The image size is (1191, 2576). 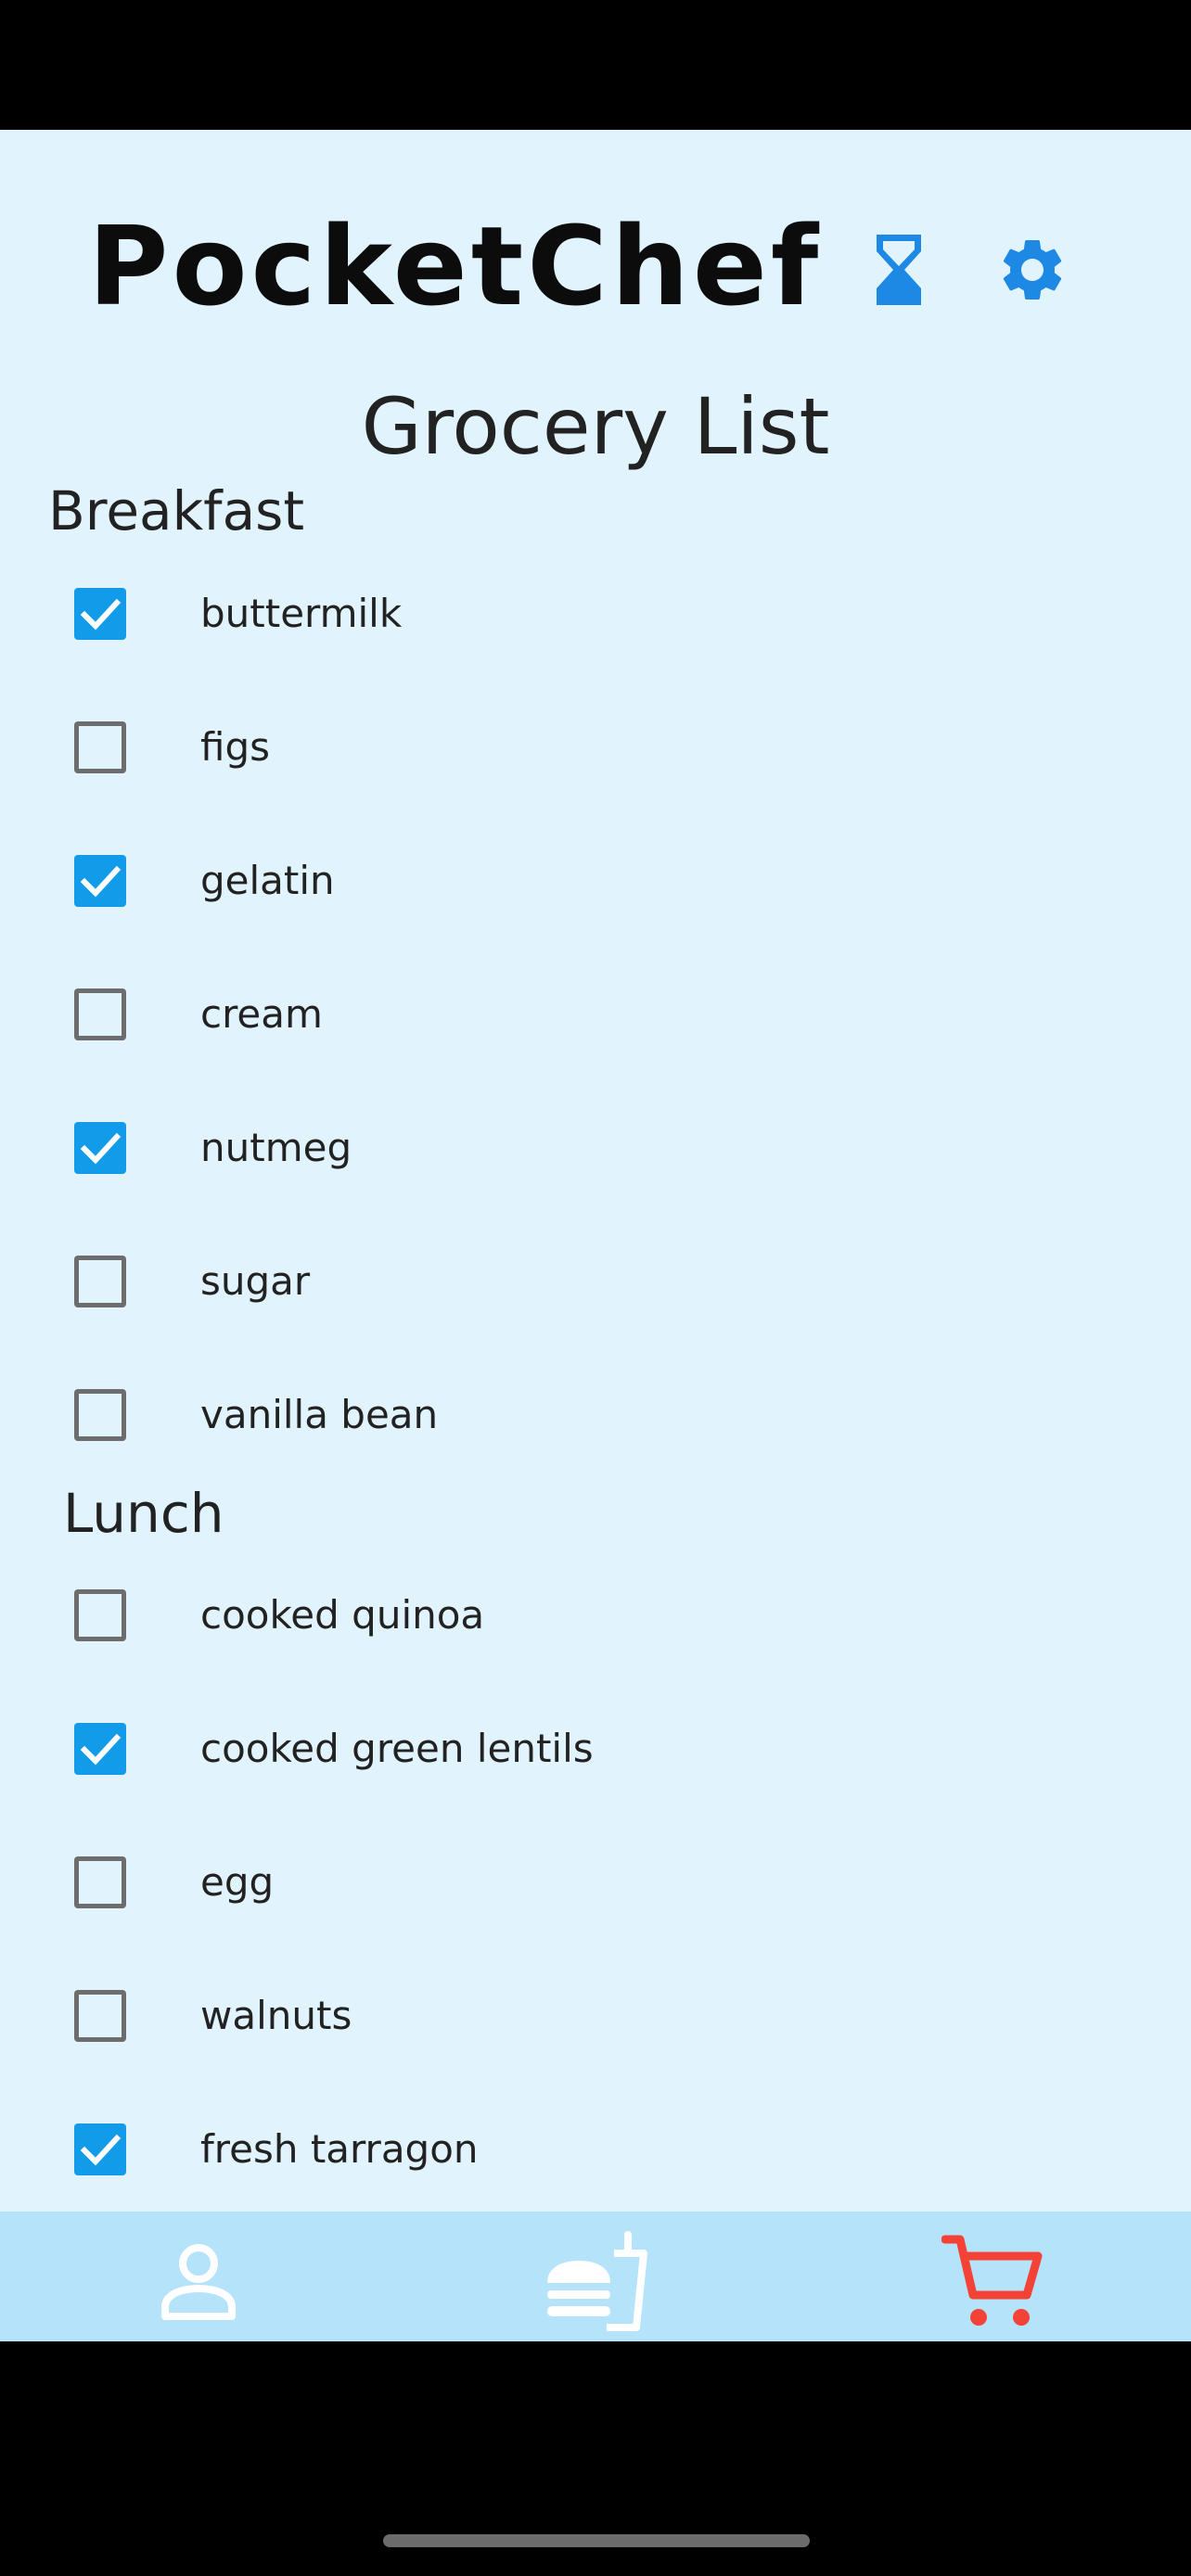 I want to click on item-label: nutmeg, so click(x=276, y=1147).